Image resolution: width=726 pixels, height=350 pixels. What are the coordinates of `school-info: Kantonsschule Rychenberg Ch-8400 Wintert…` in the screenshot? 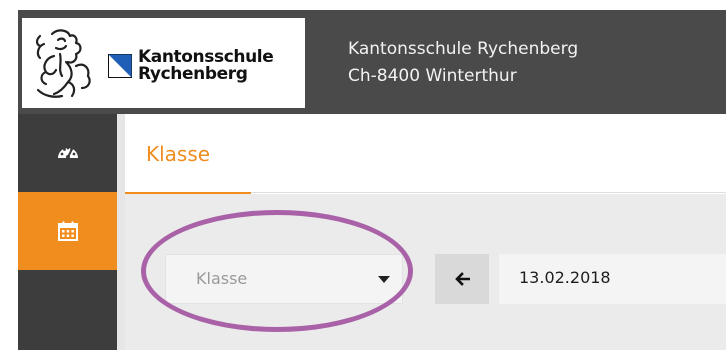 It's located at (463, 63).